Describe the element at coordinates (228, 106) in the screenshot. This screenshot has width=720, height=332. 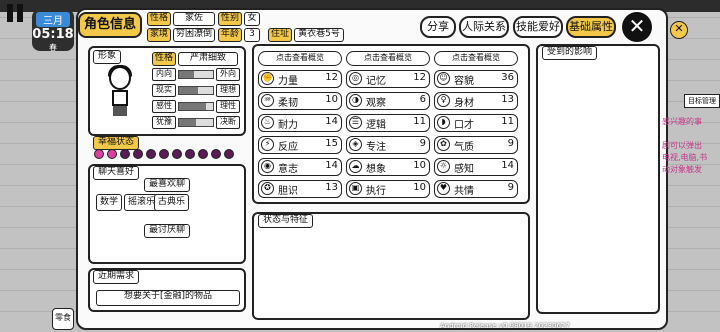
I see `trait-right: 理性` at that location.